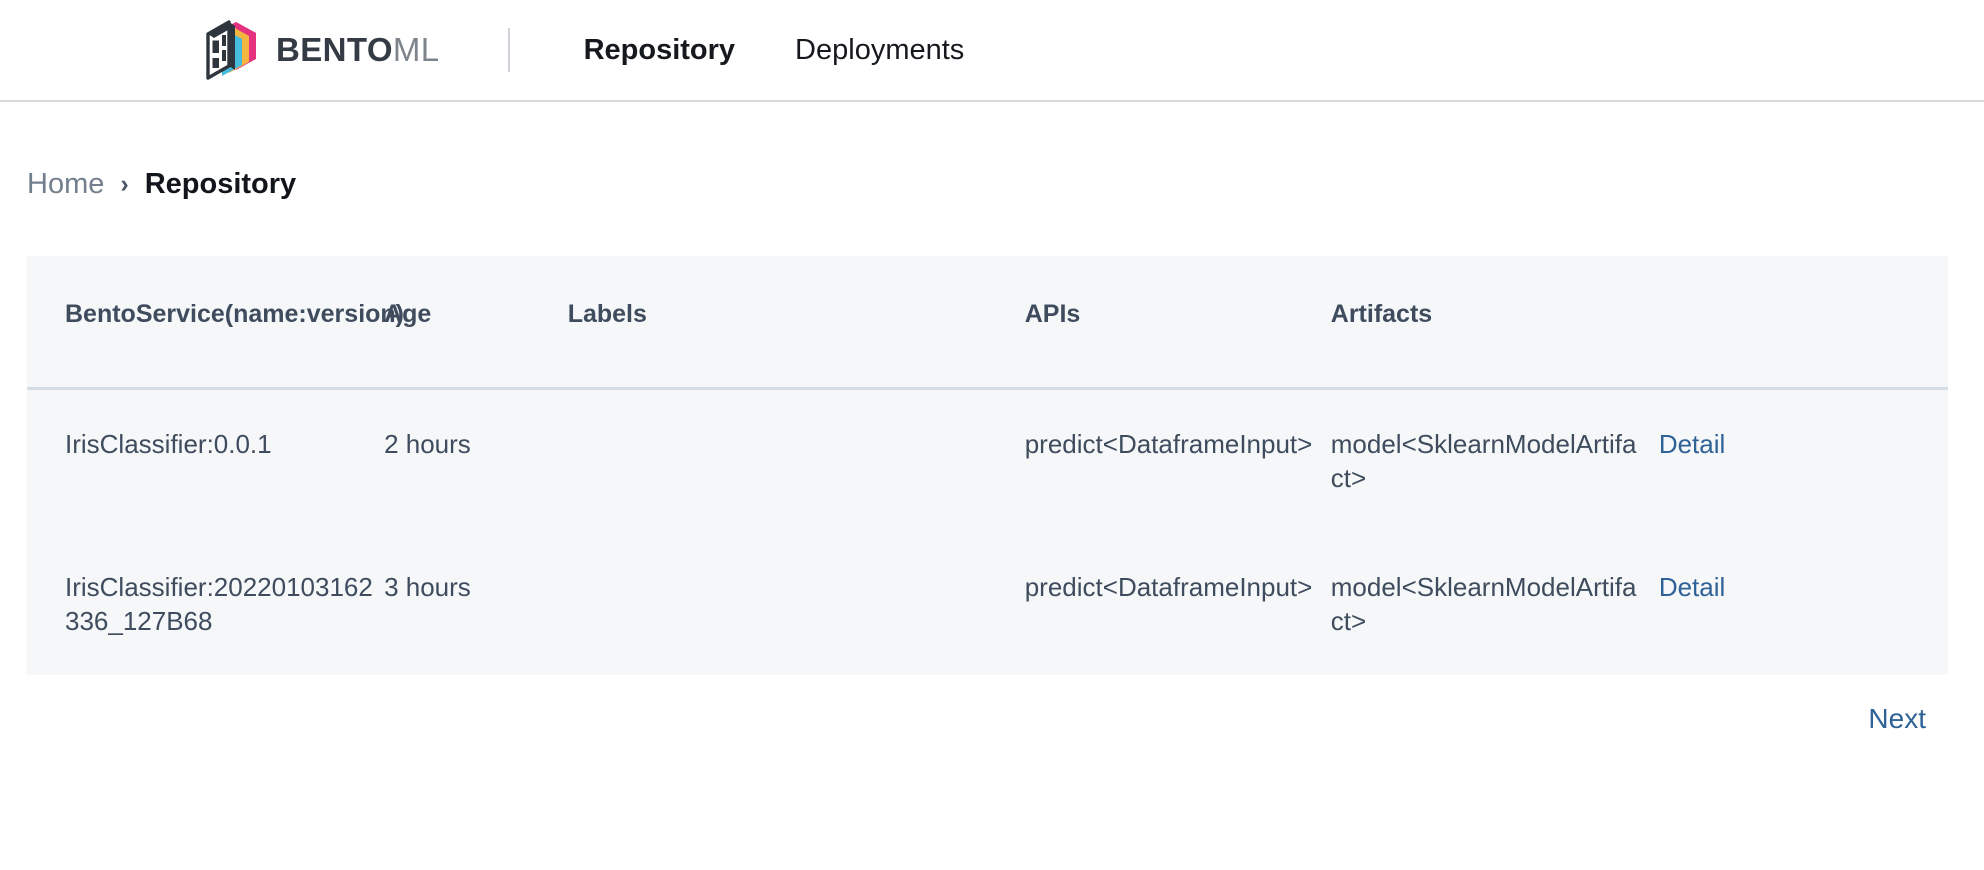 The height and width of the screenshot is (870, 1984). Describe the element at coordinates (65, 184) in the screenshot. I see `breadcrumb-item-home: Home` at that location.